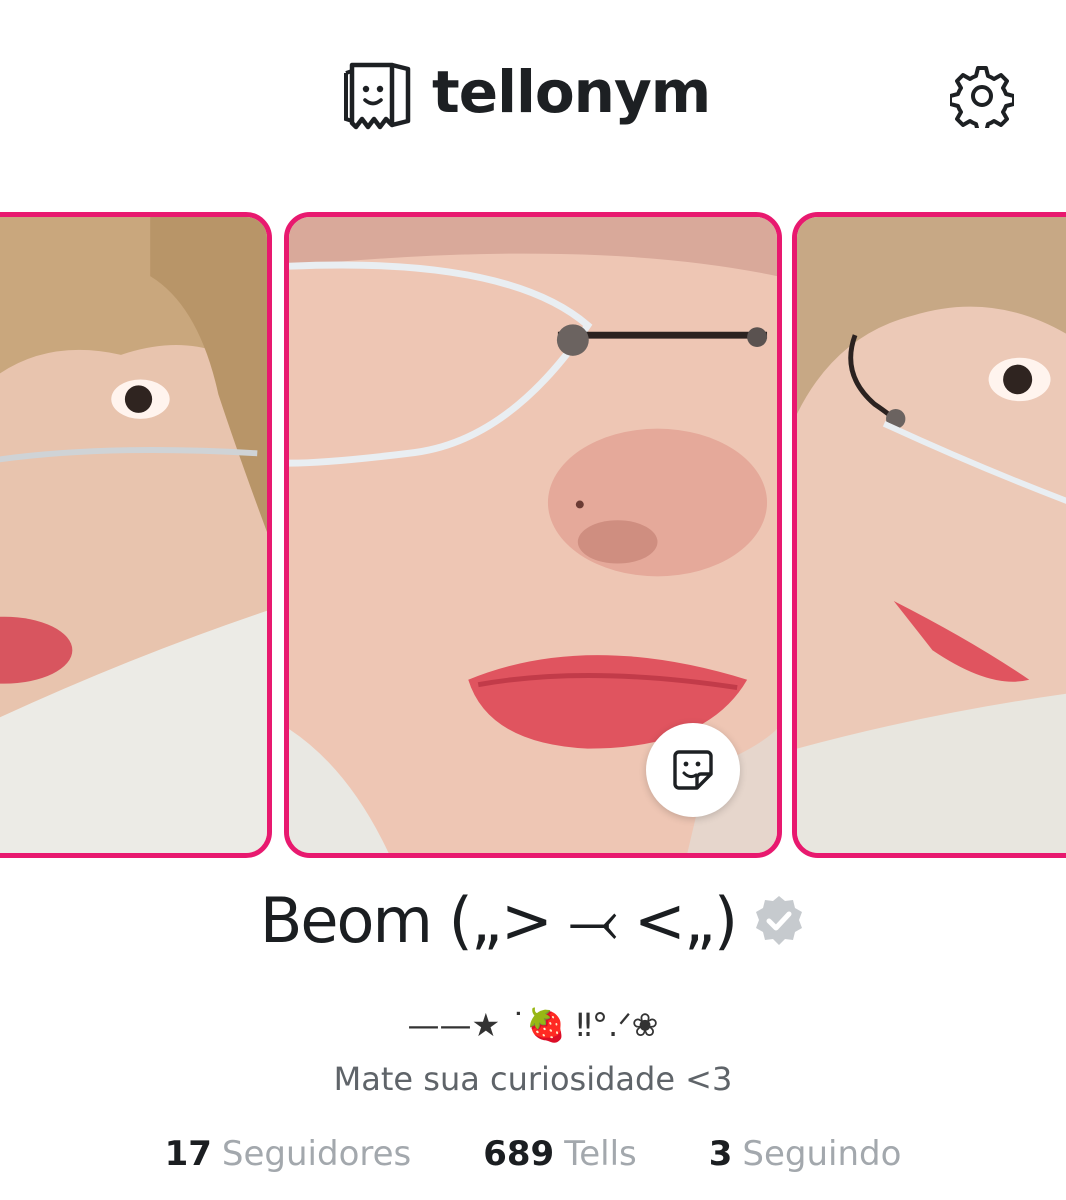 Image resolution: width=1066 pixels, height=1200 pixels. I want to click on profile-photo-left, so click(136, 535).